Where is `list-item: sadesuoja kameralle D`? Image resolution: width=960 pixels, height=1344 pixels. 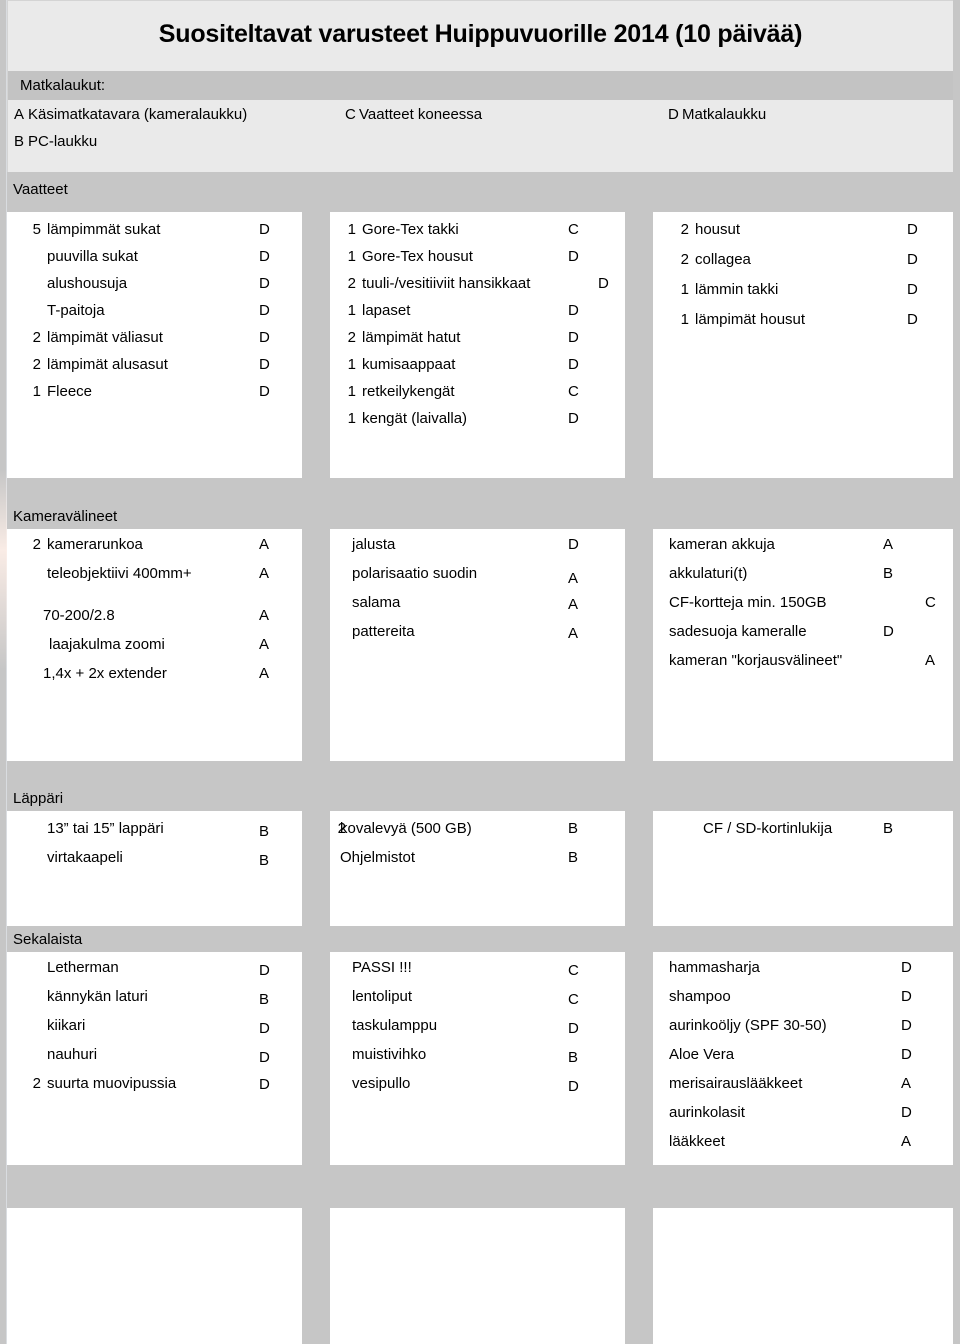
list-item: sadesuoja kameralle D is located at coordinates (803, 634).